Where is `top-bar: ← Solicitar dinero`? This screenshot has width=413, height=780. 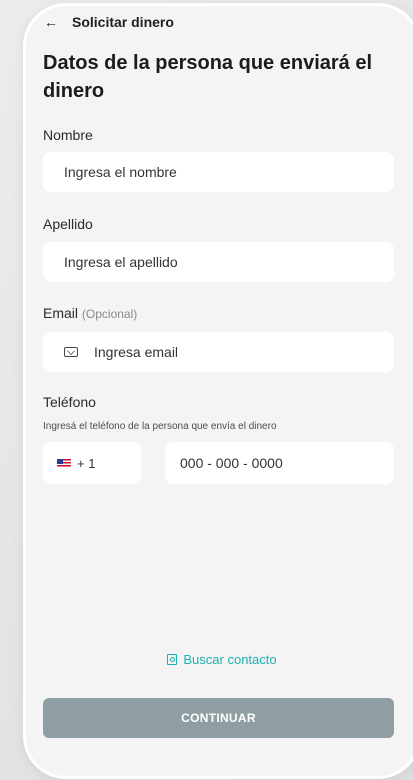
top-bar: ← Solicitar dinero is located at coordinates (109, 22).